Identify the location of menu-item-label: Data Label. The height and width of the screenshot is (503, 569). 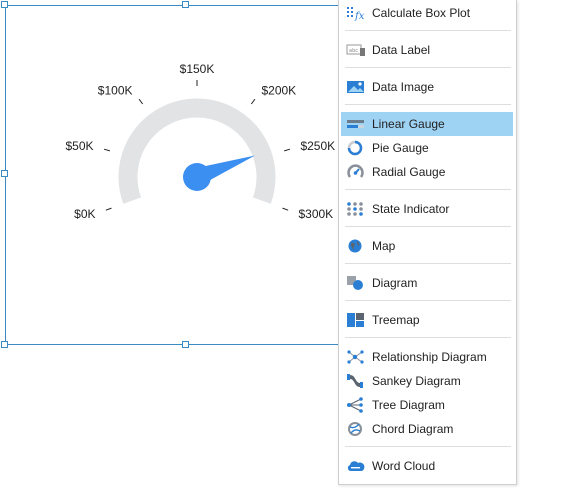
(401, 50).